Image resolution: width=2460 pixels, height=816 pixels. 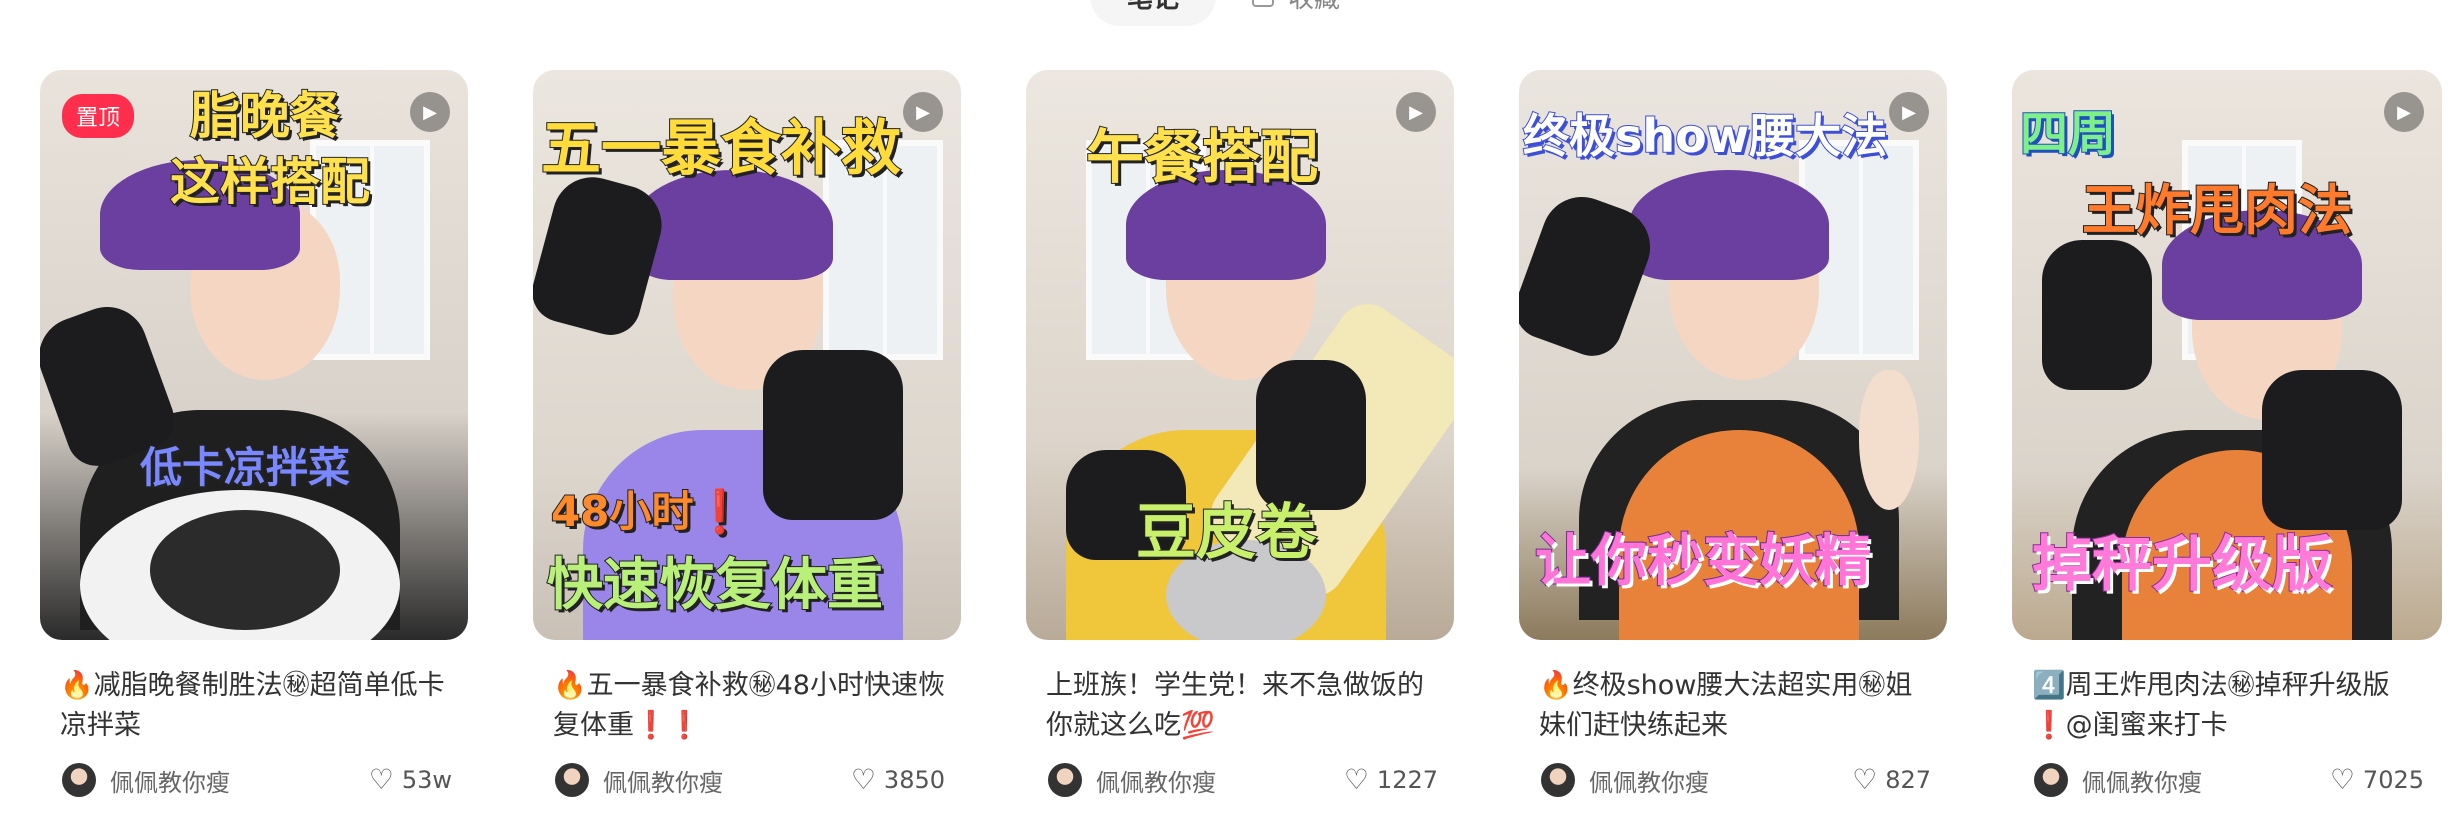 I want to click on pinned-badge: 置顶, so click(x=98, y=116).